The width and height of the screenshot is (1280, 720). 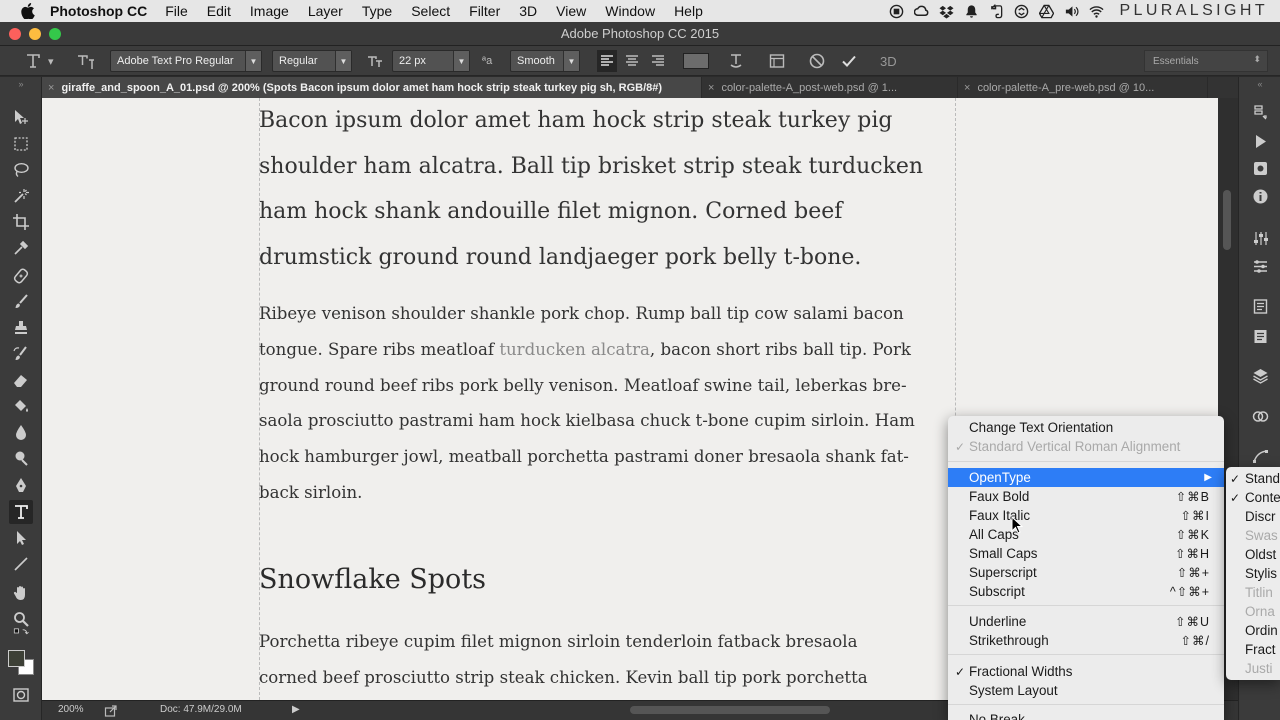 I want to click on zoom-level: 200%, so click(x=71, y=709).